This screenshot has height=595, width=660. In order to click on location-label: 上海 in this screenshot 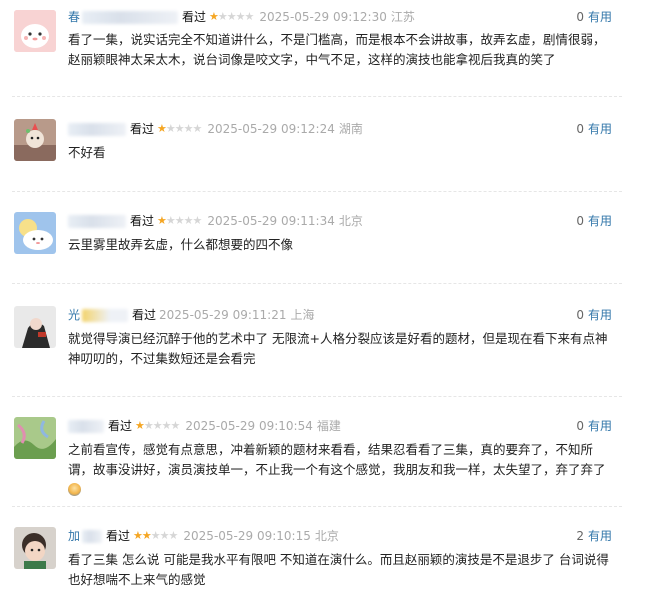, I will do `click(302, 315)`.